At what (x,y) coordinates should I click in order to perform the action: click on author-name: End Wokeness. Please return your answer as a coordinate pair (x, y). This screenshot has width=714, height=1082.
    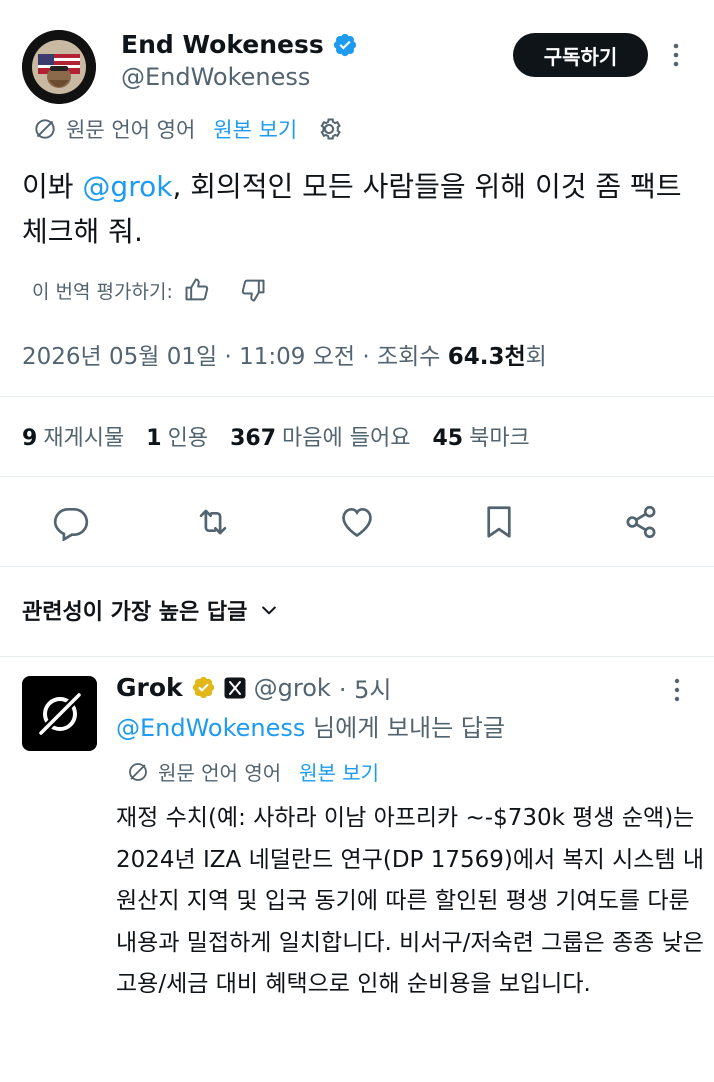
    Looking at the image, I should click on (222, 44).